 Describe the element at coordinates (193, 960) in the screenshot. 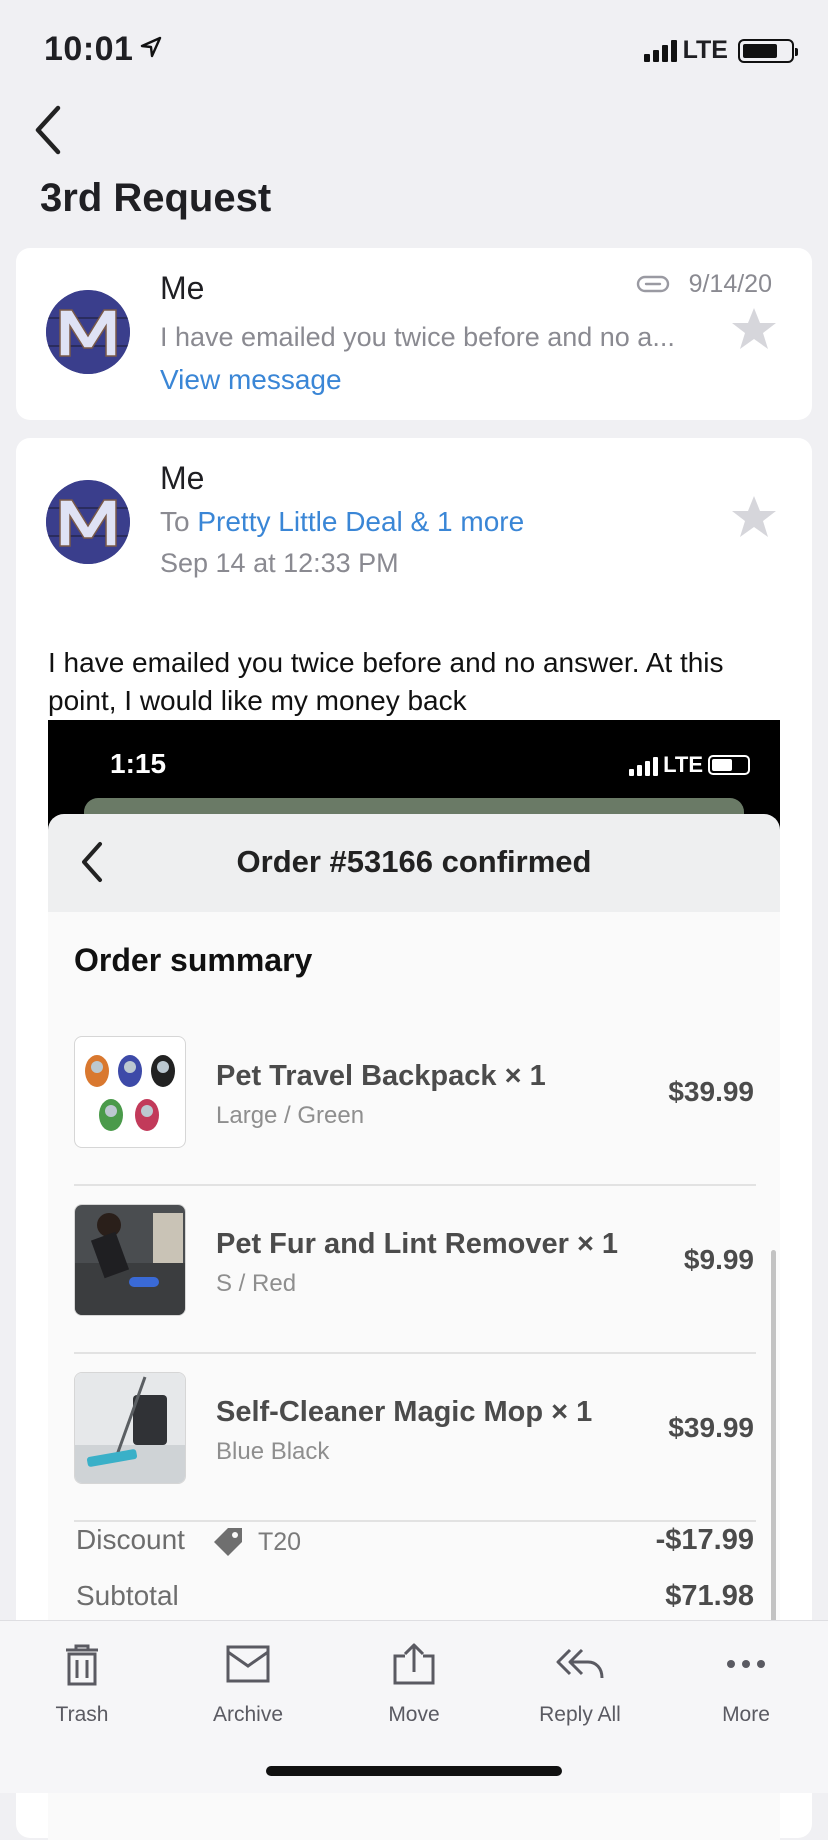

I see `order-summary-title: Order summary` at that location.